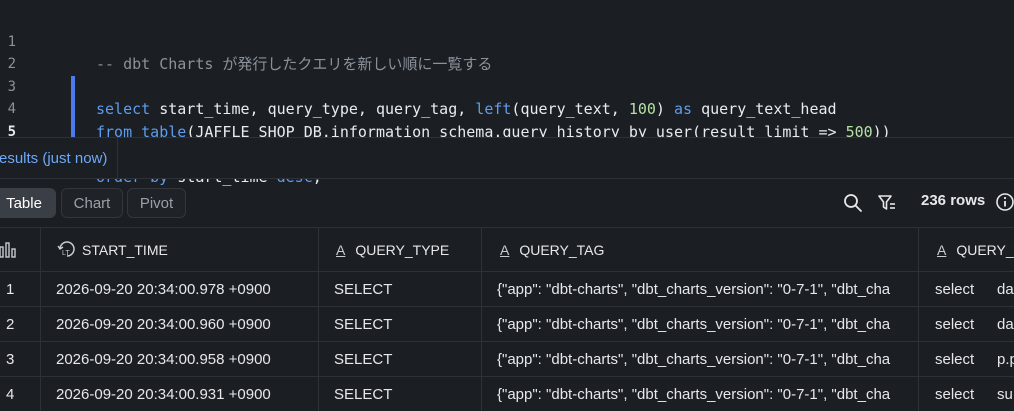 This screenshot has height=411, width=1014. Describe the element at coordinates (66, 248) in the screenshot. I see `clock-icon: LT` at that location.